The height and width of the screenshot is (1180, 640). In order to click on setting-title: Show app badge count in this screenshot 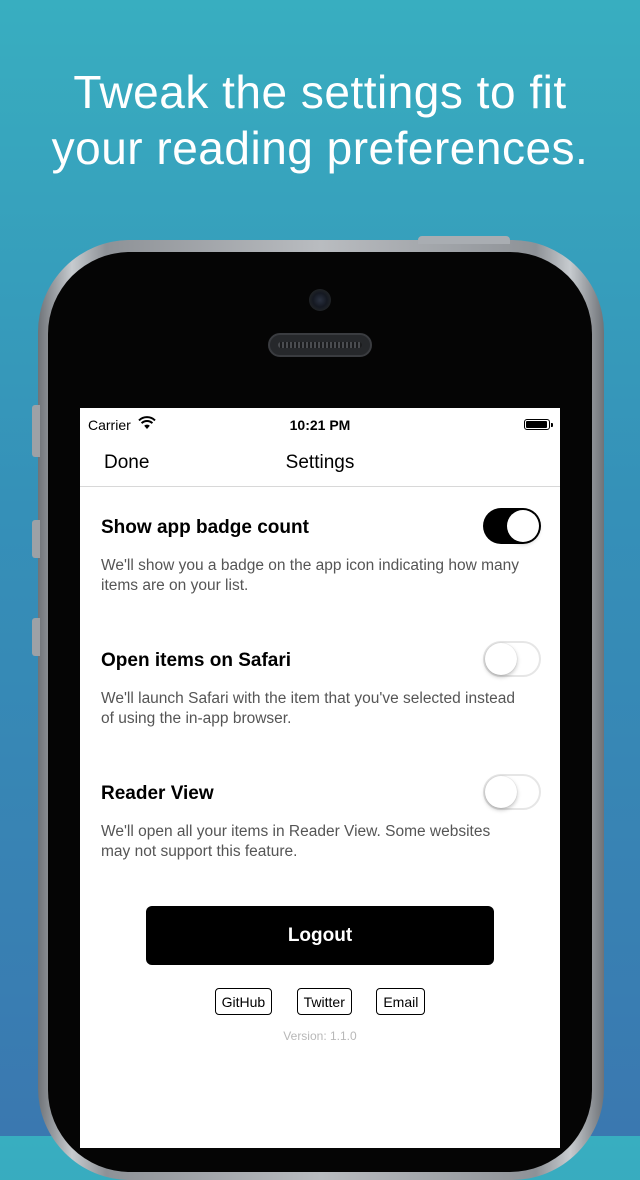, I will do `click(205, 527)`.